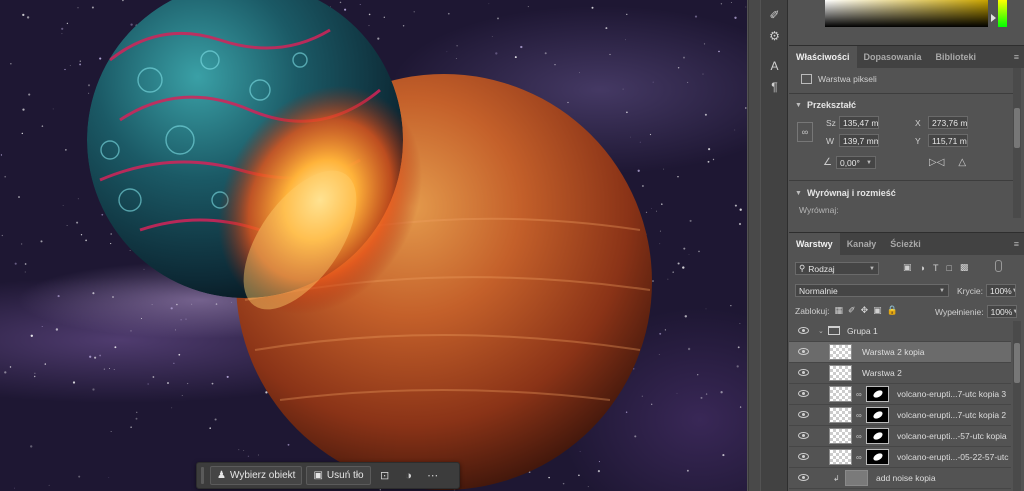 This screenshot has width=1024, height=491. Describe the element at coordinates (918, 122) in the screenshot. I see `x-label: X` at that location.